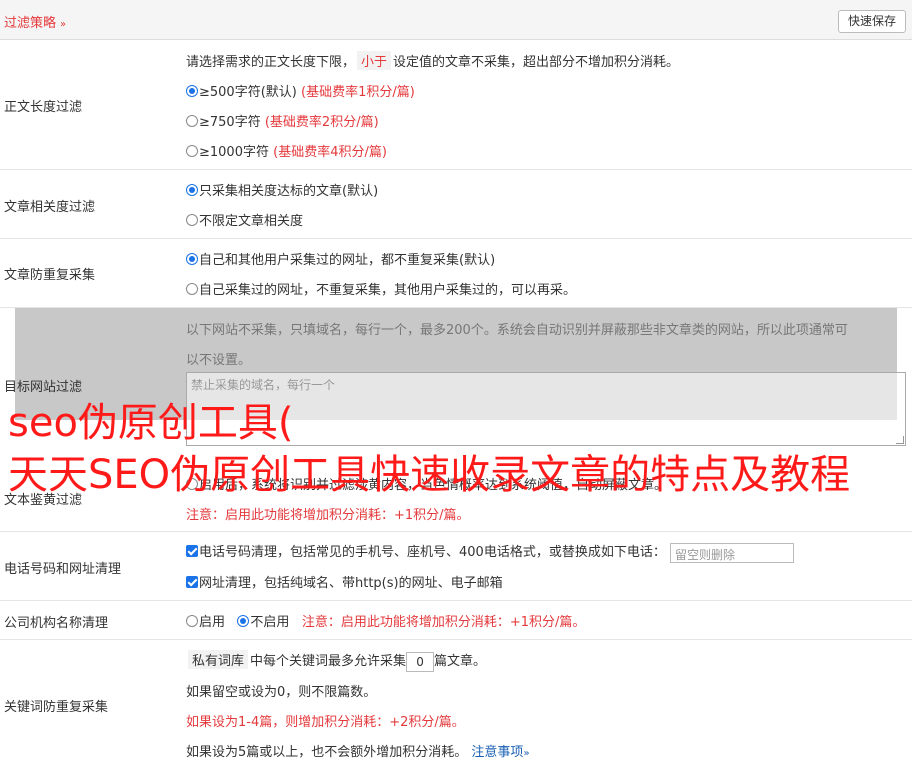  Describe the element at coordinates (56, 707) in the screenshot. I see `keyword-dedupe-label: 关键词防重复采集` at that location.